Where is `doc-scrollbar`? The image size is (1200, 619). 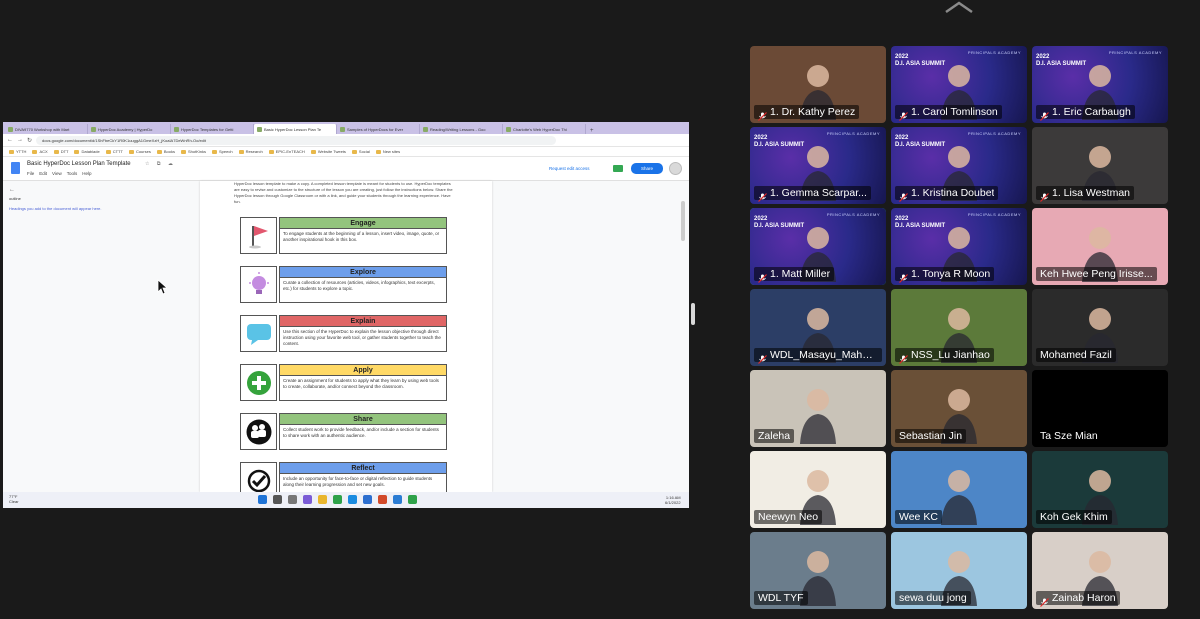 doc-scrollbar is located at coordinates (683, 221).